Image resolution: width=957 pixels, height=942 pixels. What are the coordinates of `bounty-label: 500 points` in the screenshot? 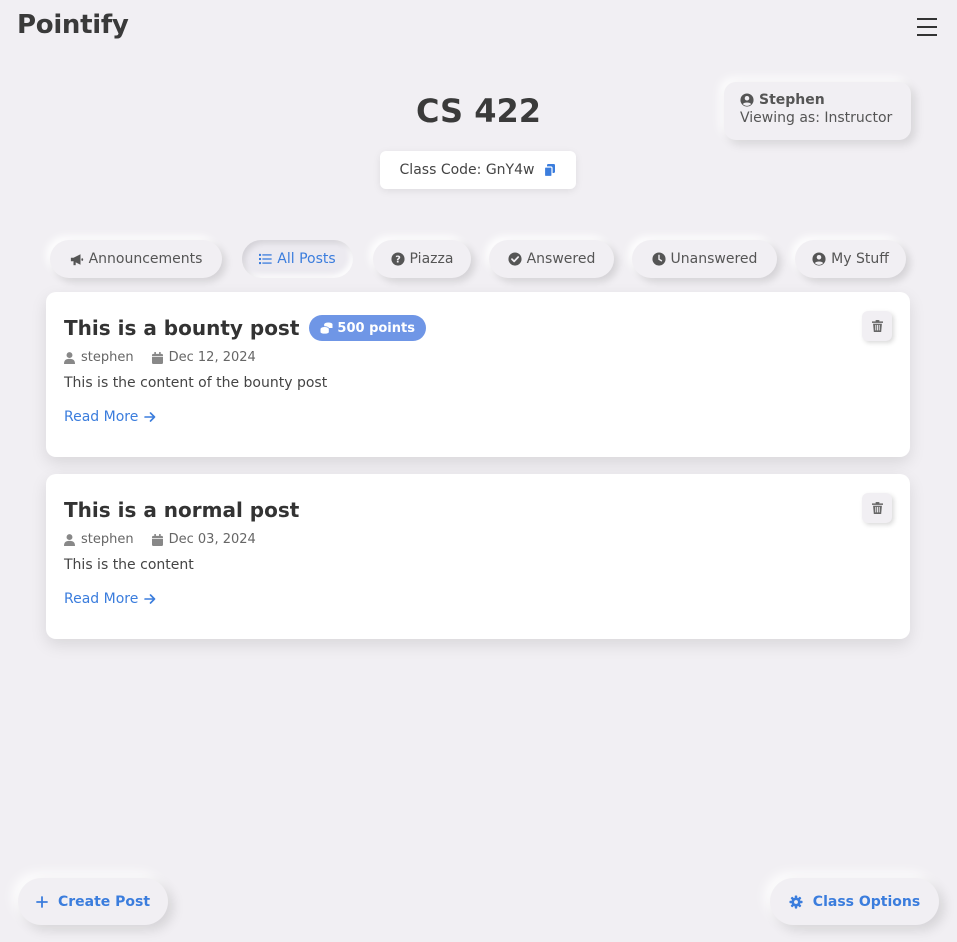 It's located at (376, 328).